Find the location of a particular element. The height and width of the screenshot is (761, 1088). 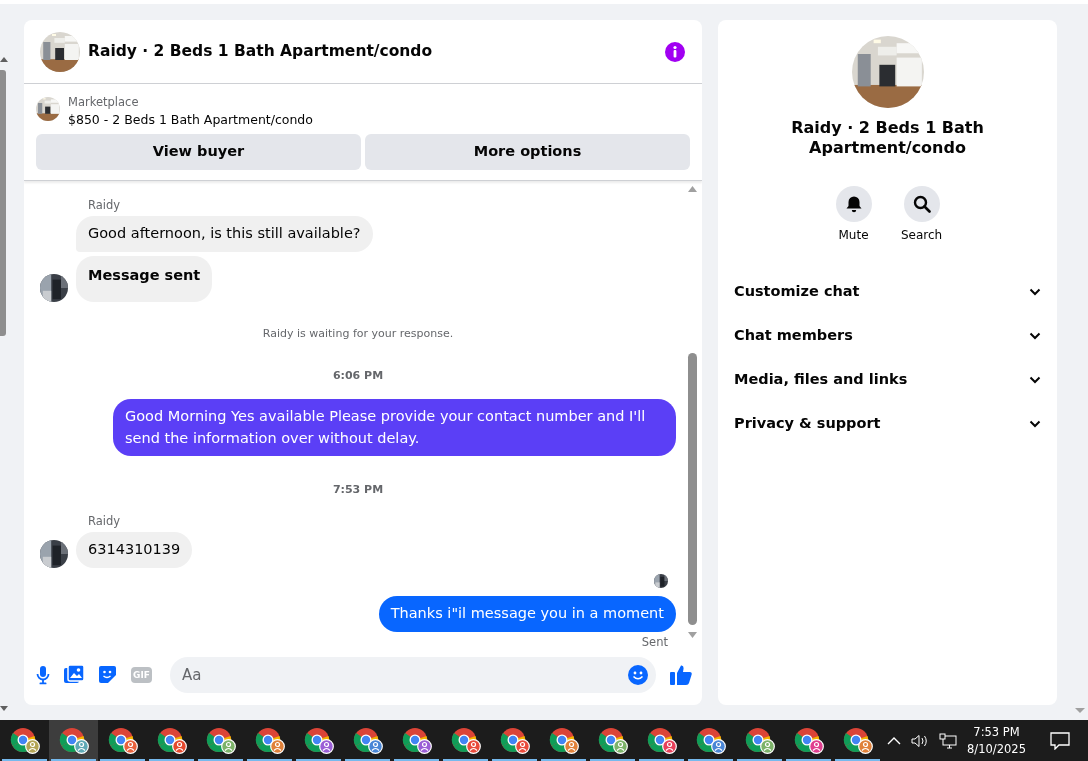

action-button: View buyer is located at coordinates (198, 152).